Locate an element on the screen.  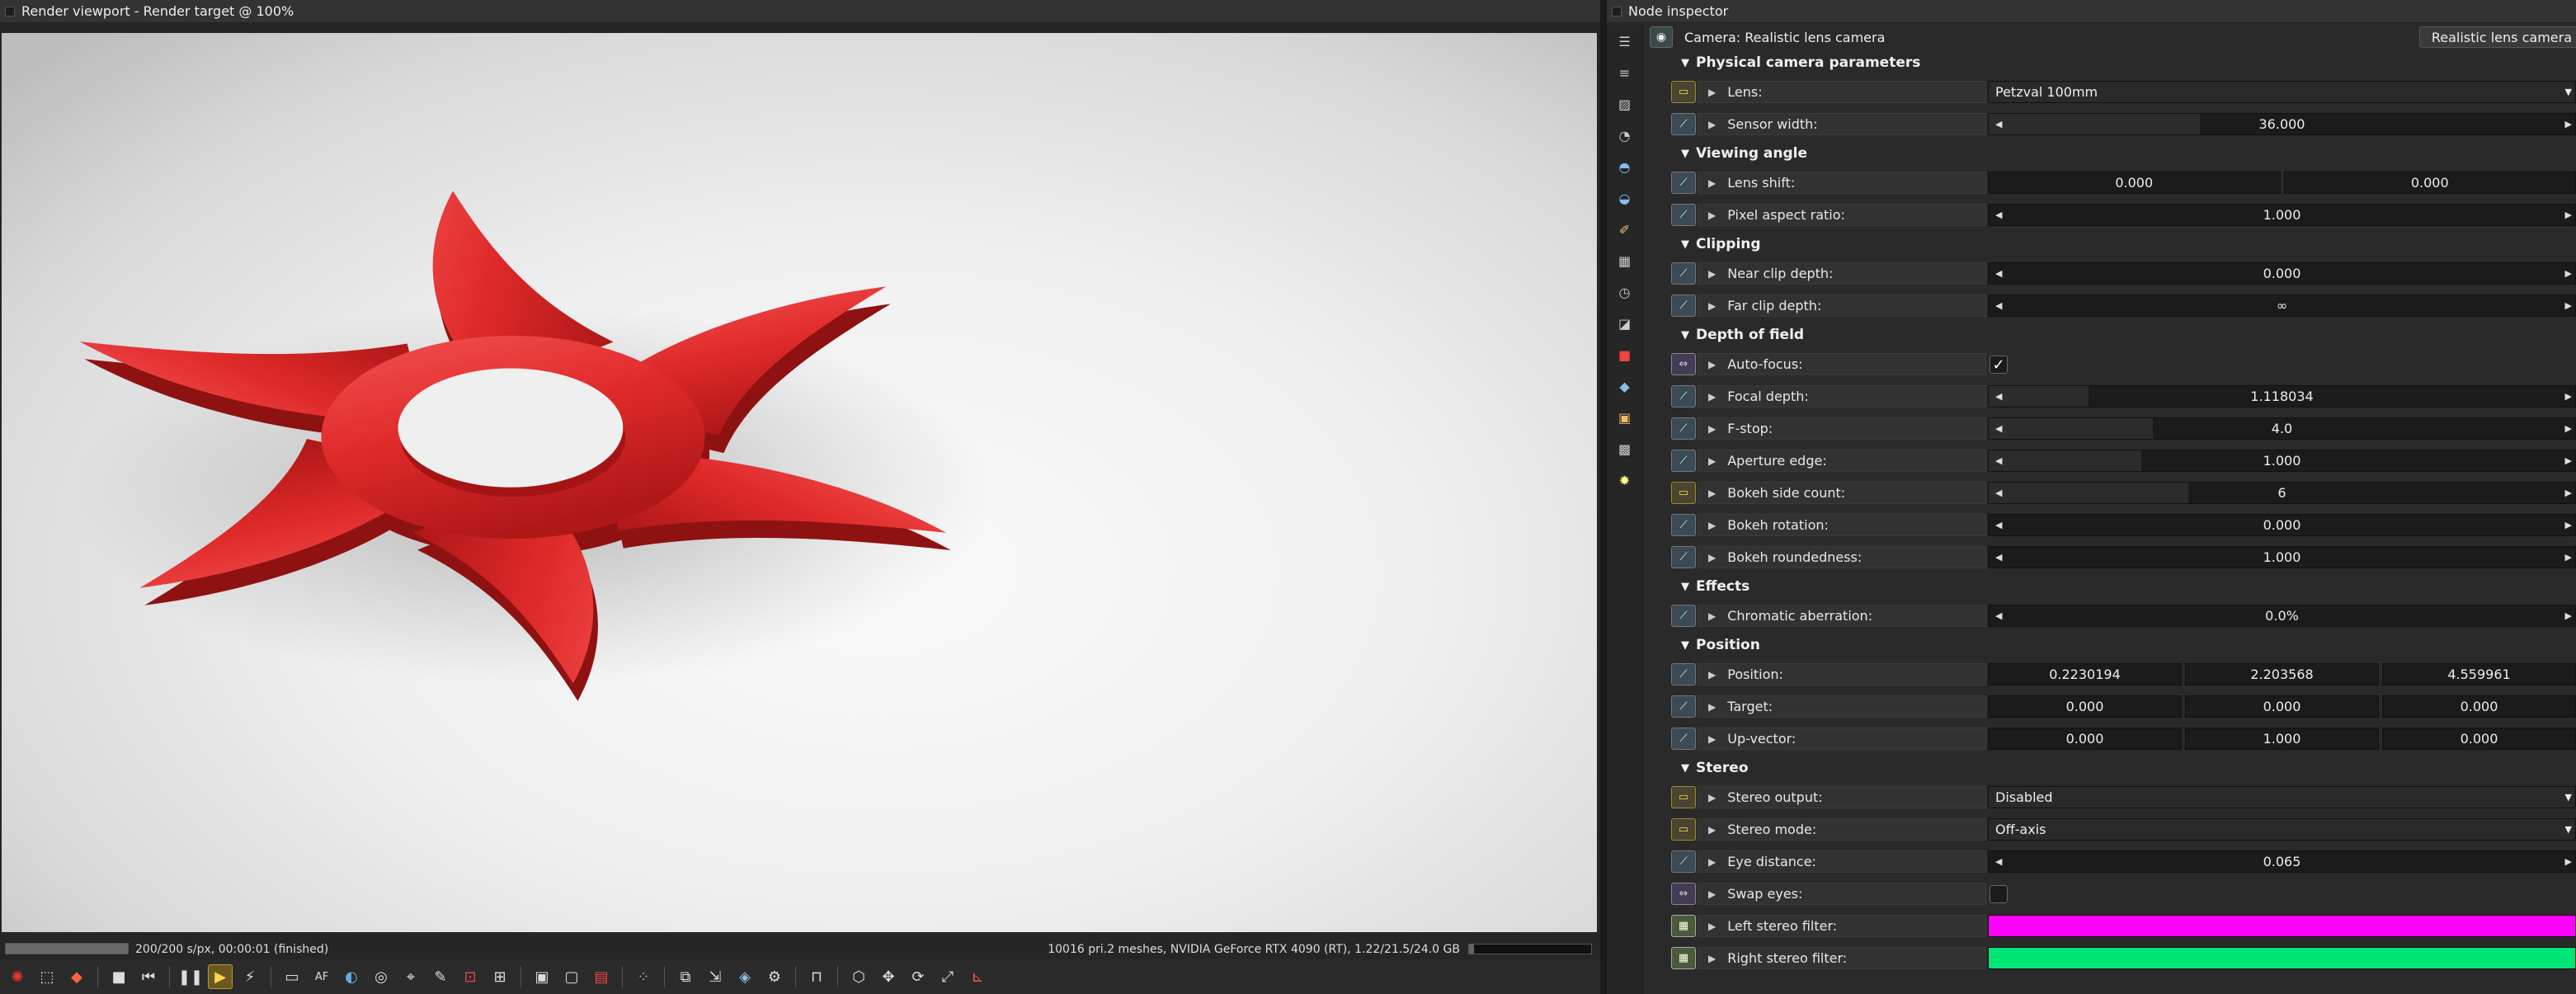
material-picker-icon: ◎ is located at coordinates (381, 976).